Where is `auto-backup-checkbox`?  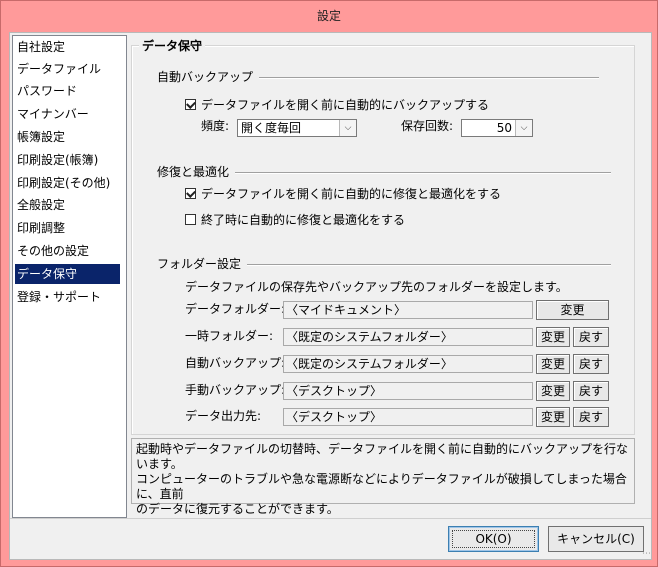 auto-backup-checkbox is located at coordinates (190, 104).